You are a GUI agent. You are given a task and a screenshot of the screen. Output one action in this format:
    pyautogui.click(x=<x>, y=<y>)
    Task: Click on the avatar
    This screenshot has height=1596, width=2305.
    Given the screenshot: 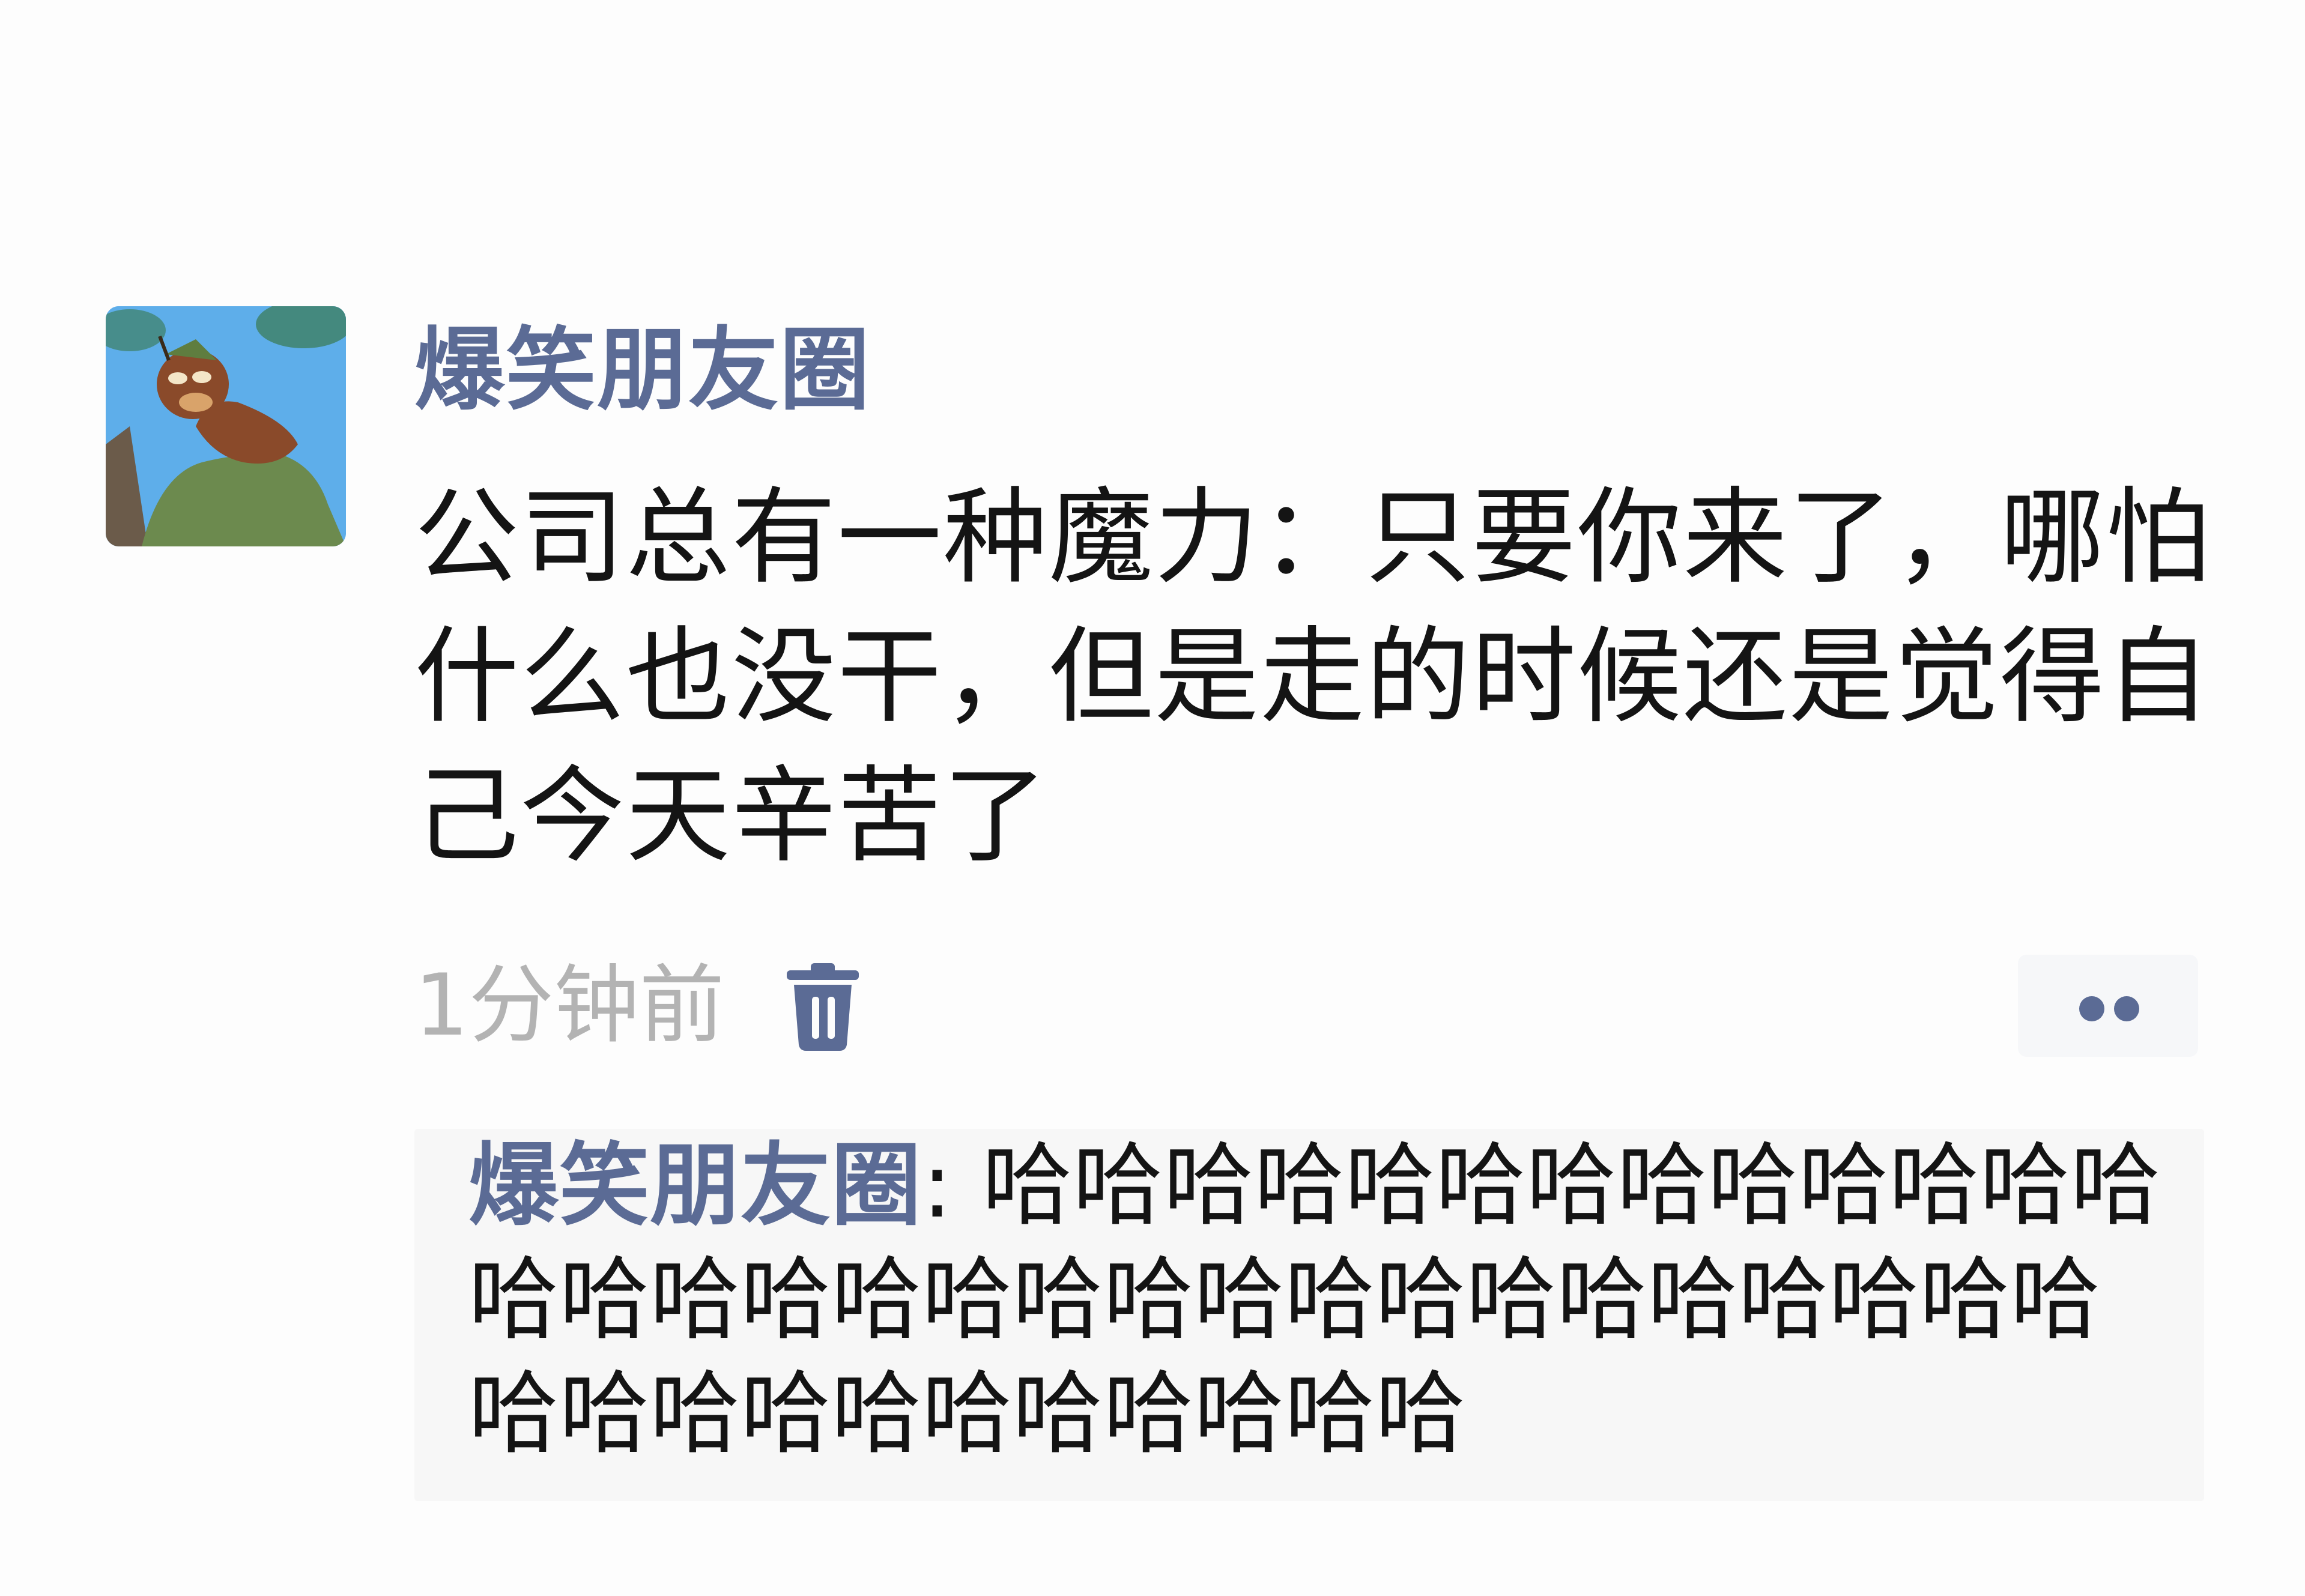 What is the action you would take?
    pyautogui.click(x=226, y=426)
    